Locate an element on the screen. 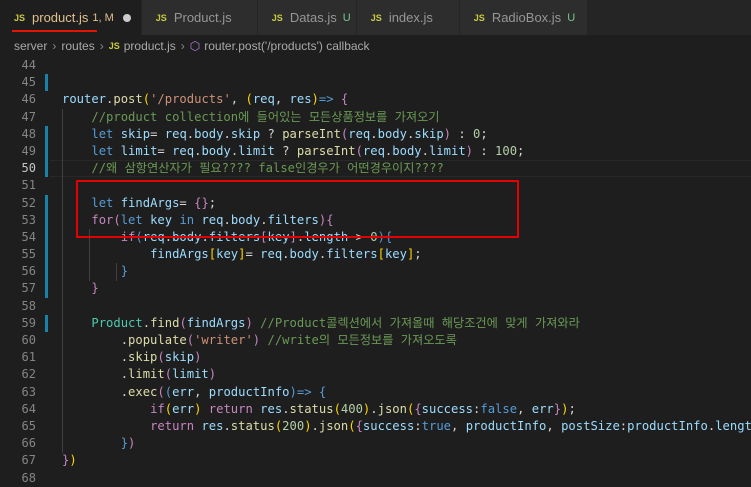 The image size is (751, 487). tab-radiobox-js: JS RadioBox.js U is located at coordinates (523, 17).